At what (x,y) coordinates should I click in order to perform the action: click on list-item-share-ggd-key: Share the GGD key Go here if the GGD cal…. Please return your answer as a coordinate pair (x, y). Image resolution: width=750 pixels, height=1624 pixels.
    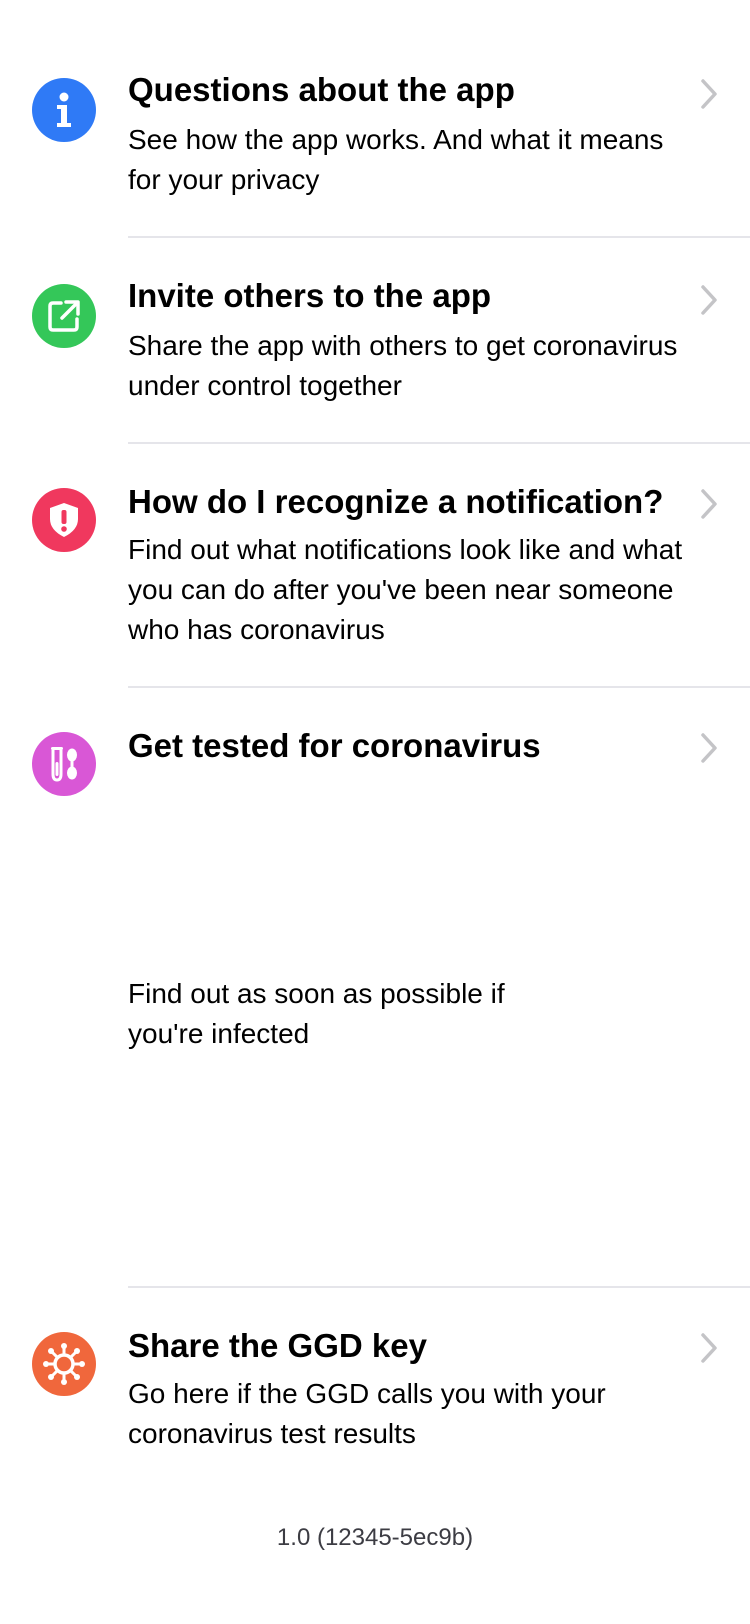
    Looking at the image, I should click on (375, 1388).